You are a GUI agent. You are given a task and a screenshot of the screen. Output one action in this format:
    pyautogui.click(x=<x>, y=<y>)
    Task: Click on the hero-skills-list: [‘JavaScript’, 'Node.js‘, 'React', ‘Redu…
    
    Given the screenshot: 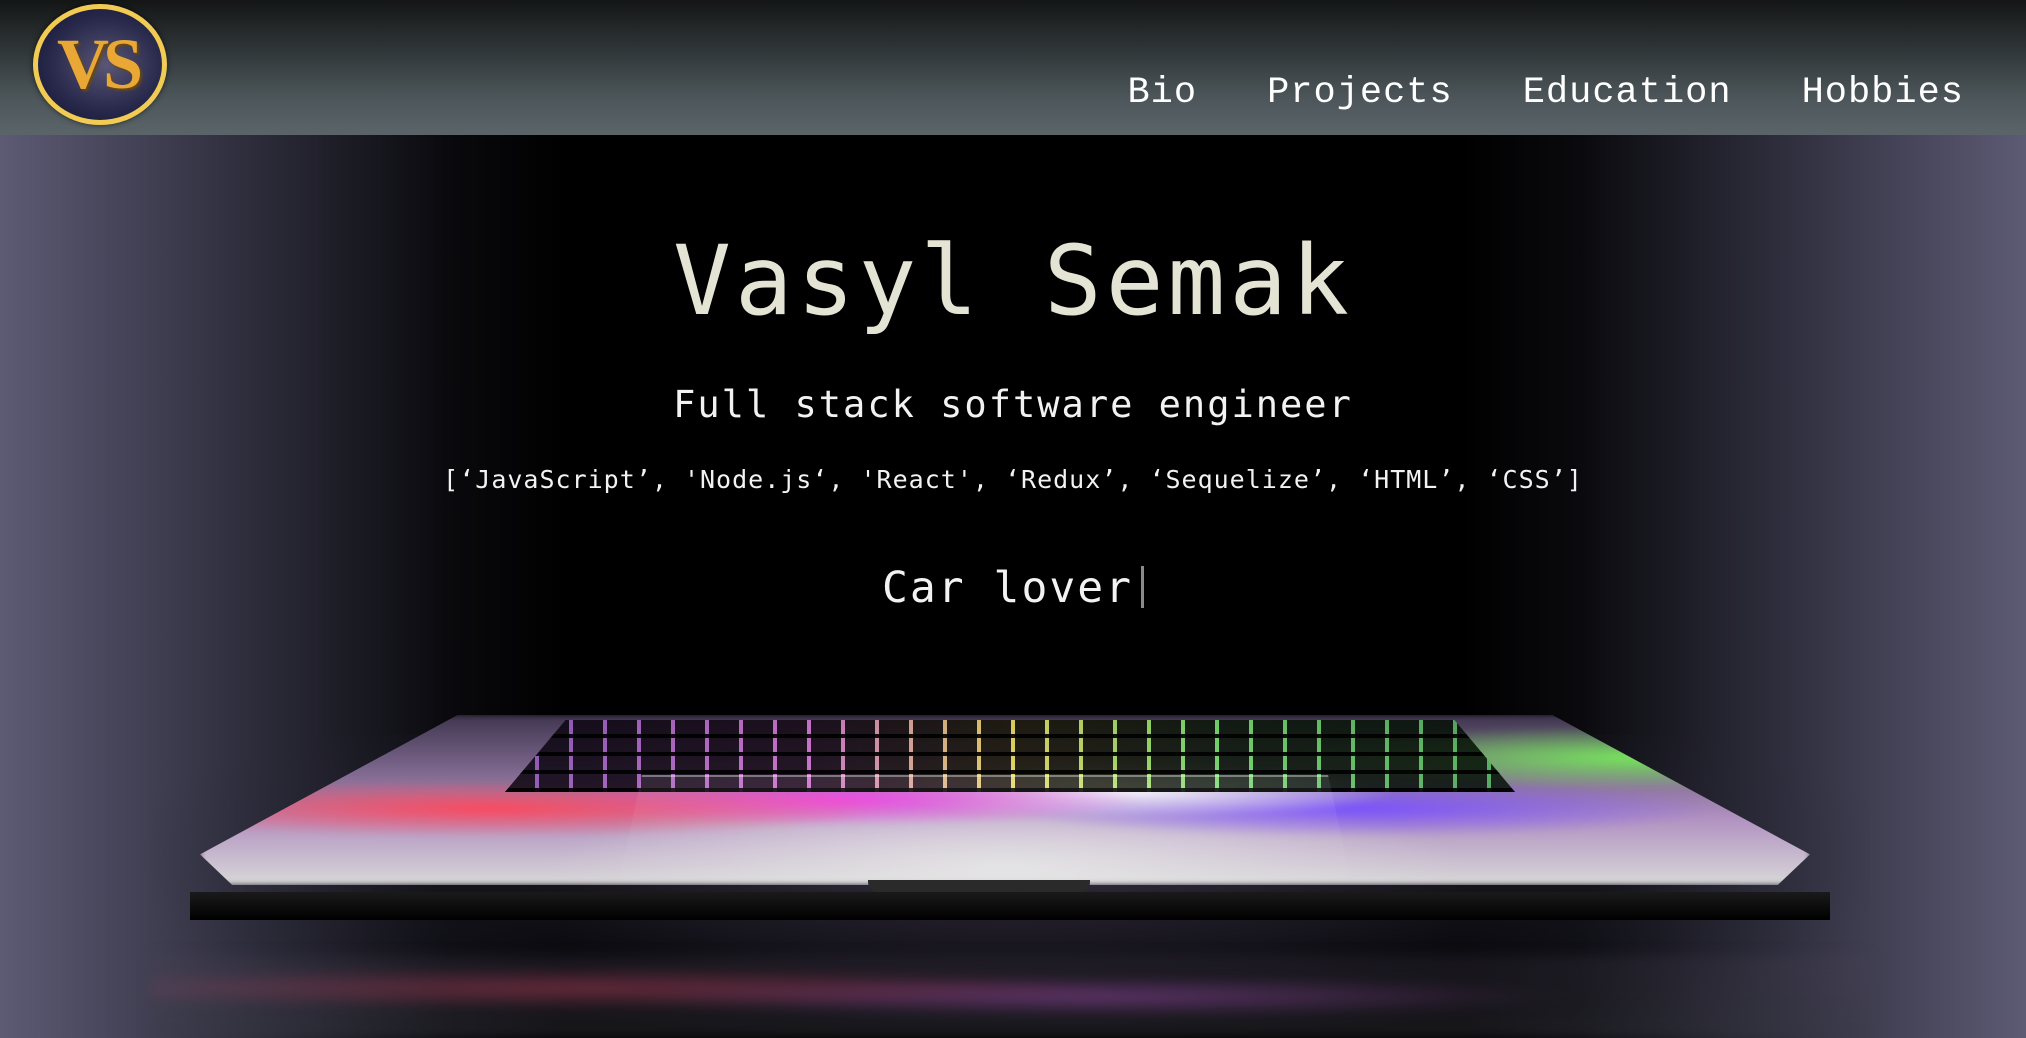 What is the action you would take?
    pyautogui.click(x=1013, y=479)
    